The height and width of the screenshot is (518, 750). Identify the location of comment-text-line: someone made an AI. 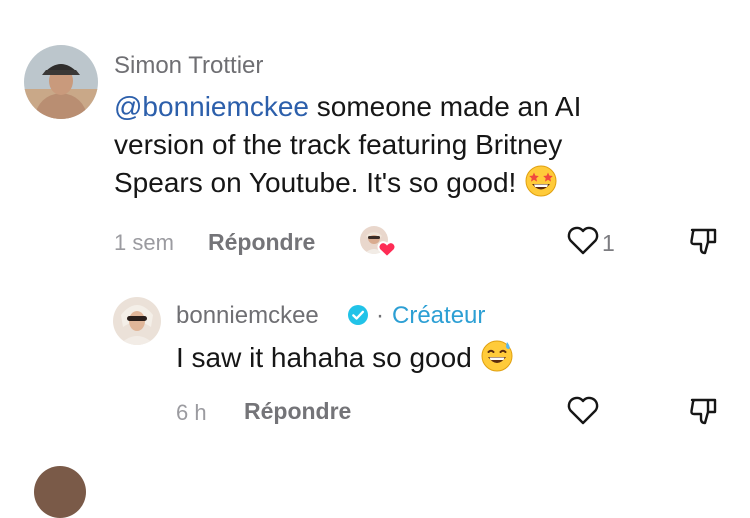
(445, 106).